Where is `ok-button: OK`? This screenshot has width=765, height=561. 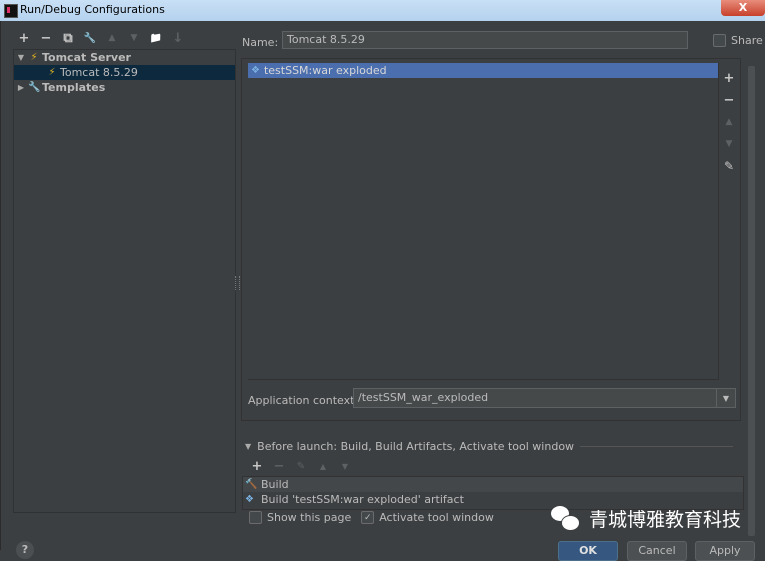 ok-button: OK is located at coordinates (588, 551).